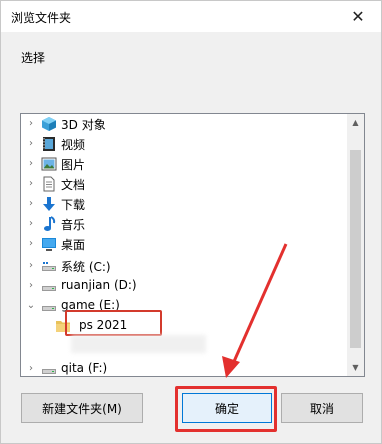  I want to click on 3d-objects-icon, so click(49, 124).